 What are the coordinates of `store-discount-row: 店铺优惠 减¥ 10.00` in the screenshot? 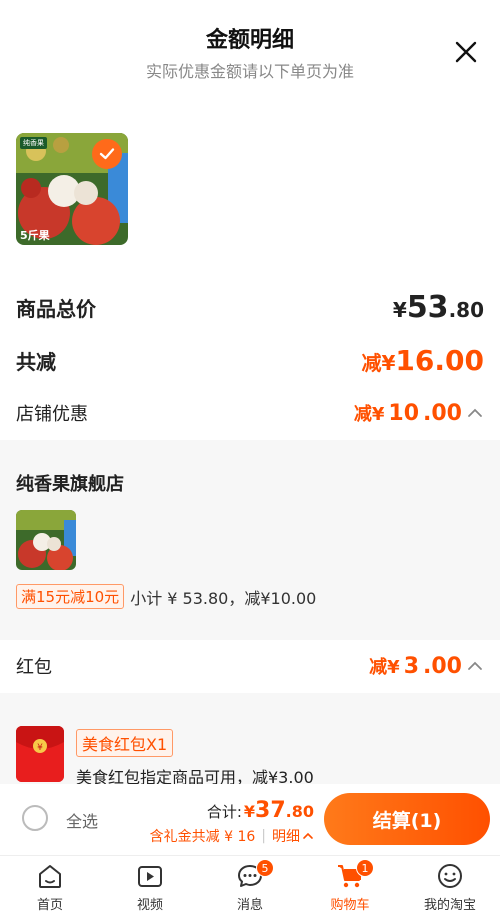 It's located at (250, 413).